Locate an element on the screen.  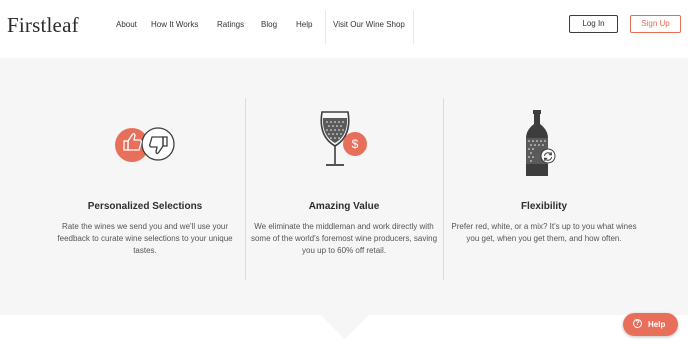
nav-help: Help is located at coordinates (304, 24).